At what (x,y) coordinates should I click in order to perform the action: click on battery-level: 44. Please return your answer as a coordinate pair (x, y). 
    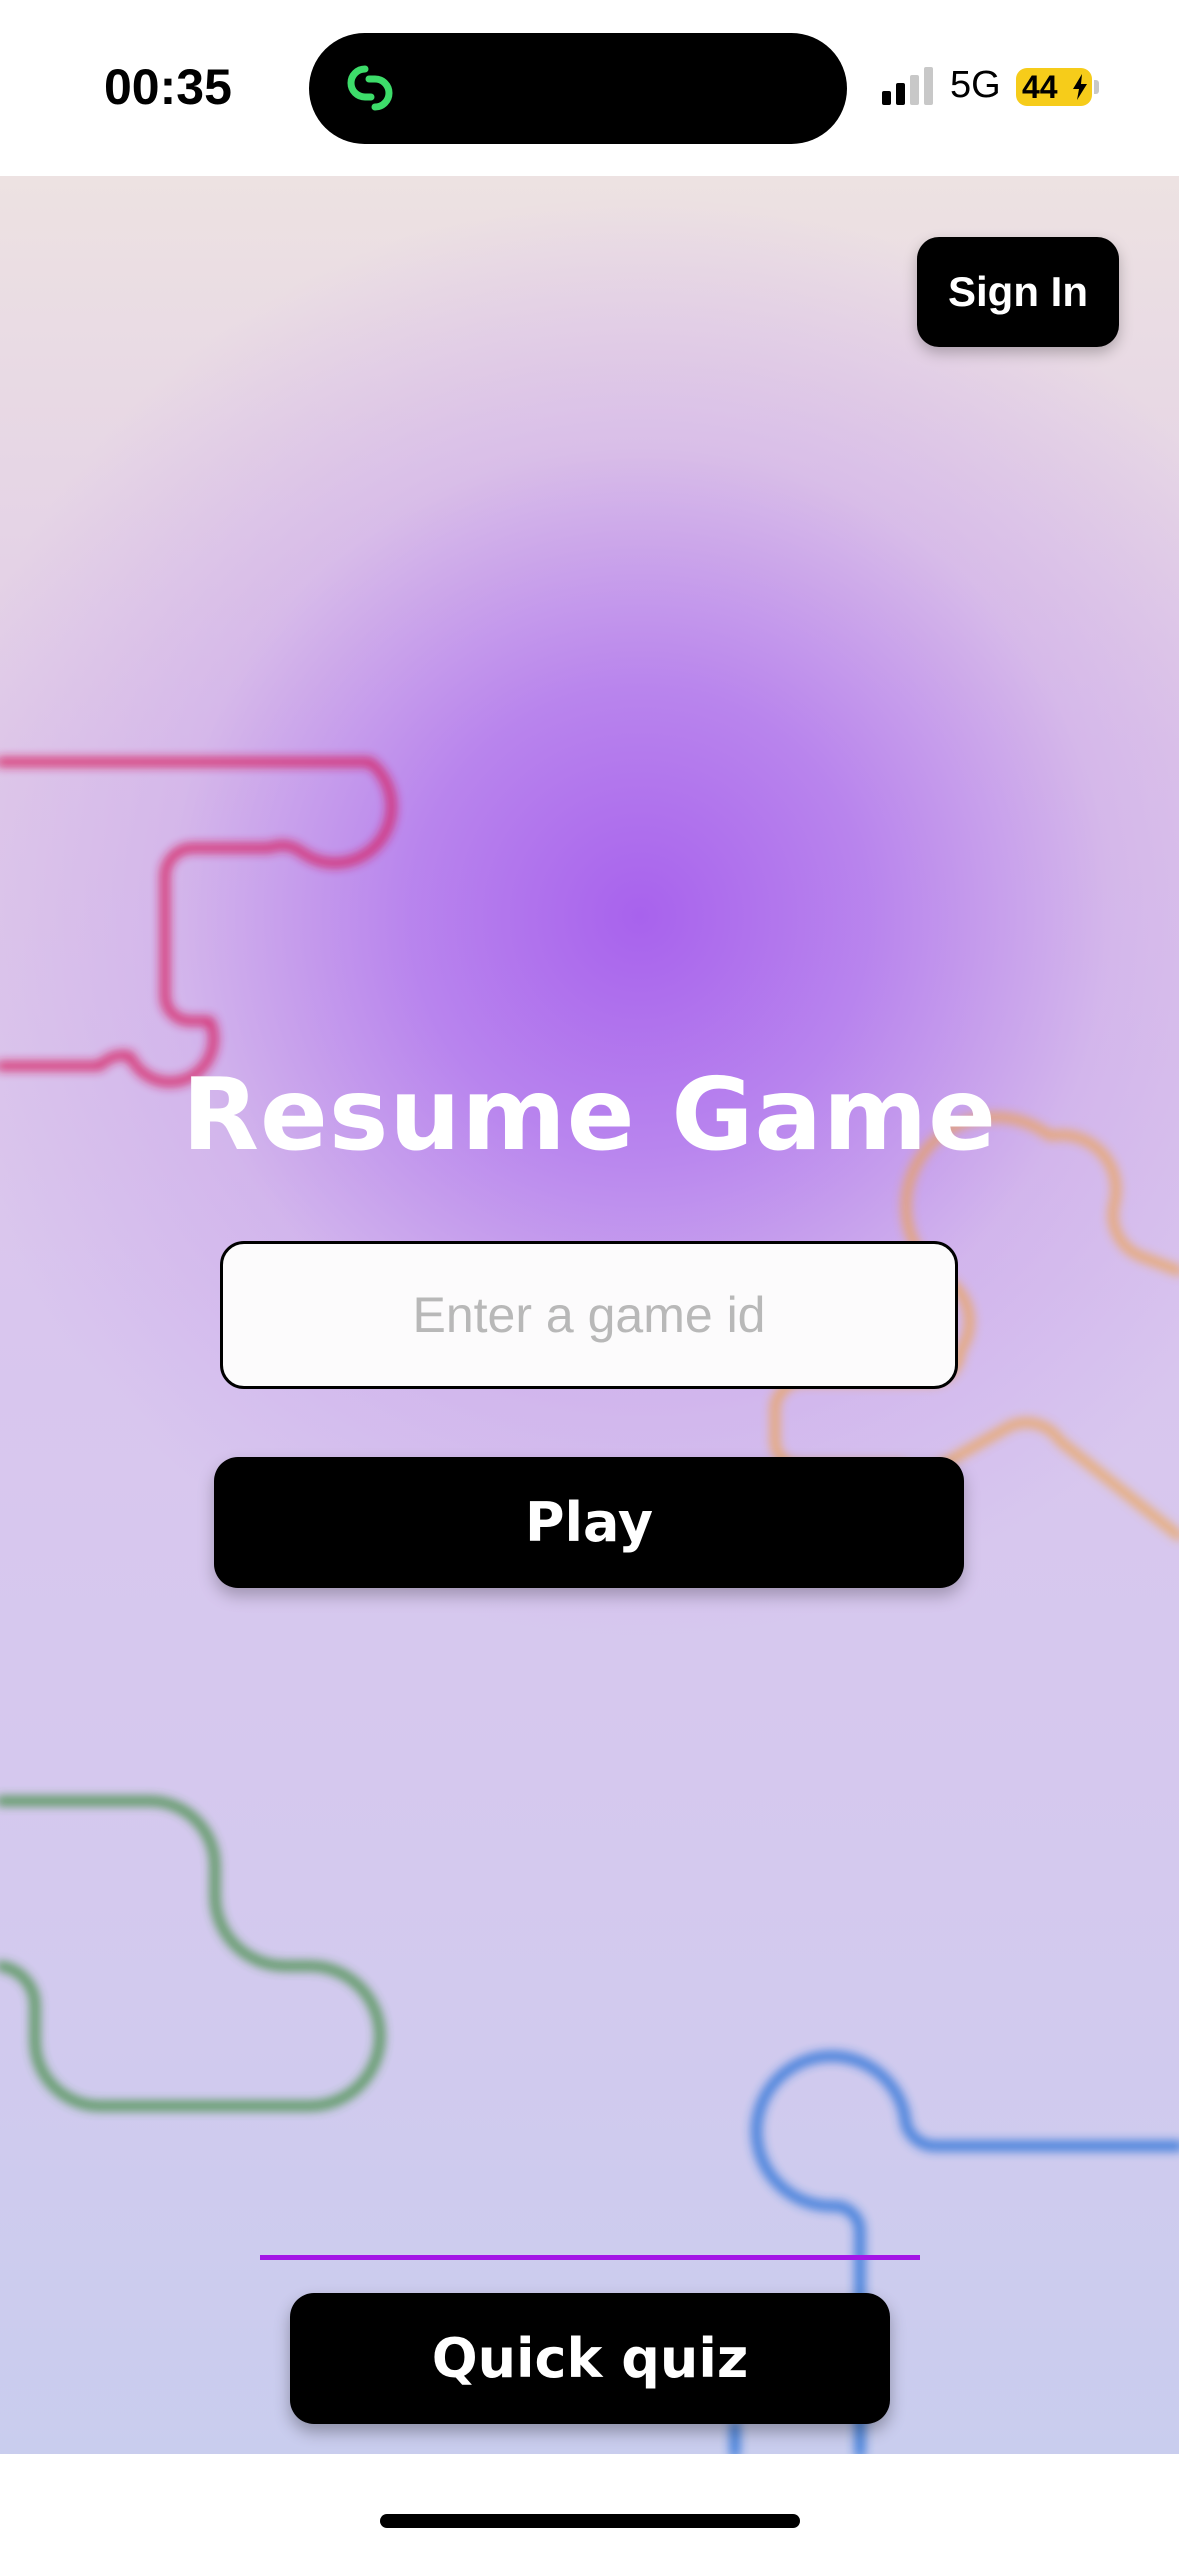
    Looking at the image, I should click on (1040, 87).